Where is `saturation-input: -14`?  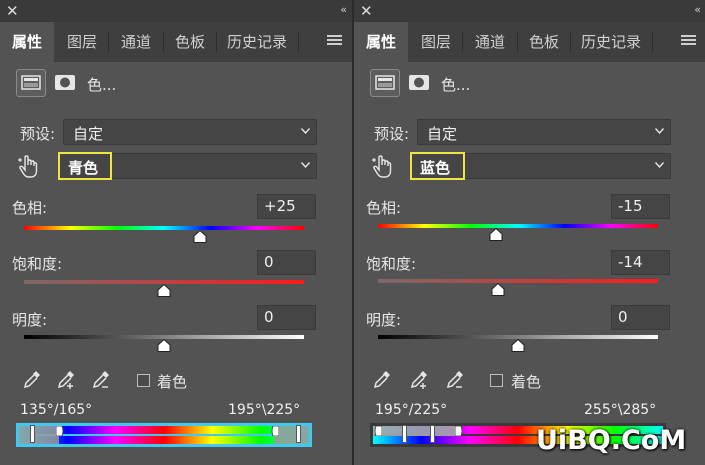 saturation-input: -14 is located at coordinates (640, 262).